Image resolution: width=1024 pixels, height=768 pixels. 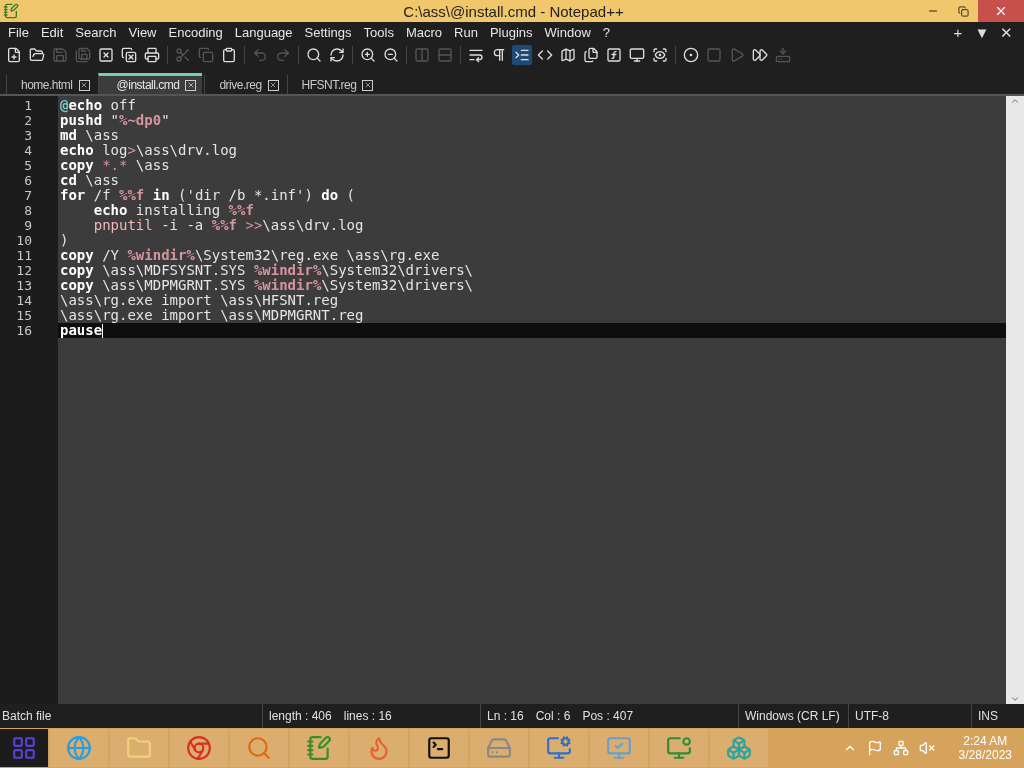 I want to click on code-line: copy \ass\MDPMGRNT.SYS %windir%\System32\drivers\, so click(x=267, y=285).